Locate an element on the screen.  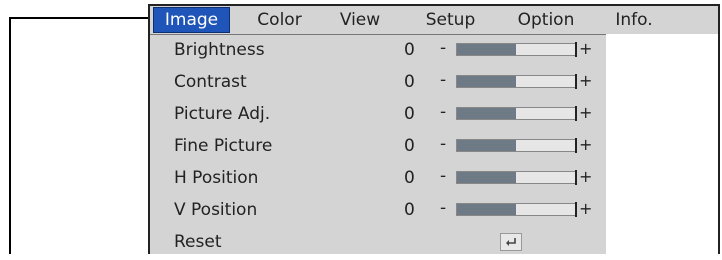
fine-picture-label: Fine Picture is located at coordinates (223, 146).